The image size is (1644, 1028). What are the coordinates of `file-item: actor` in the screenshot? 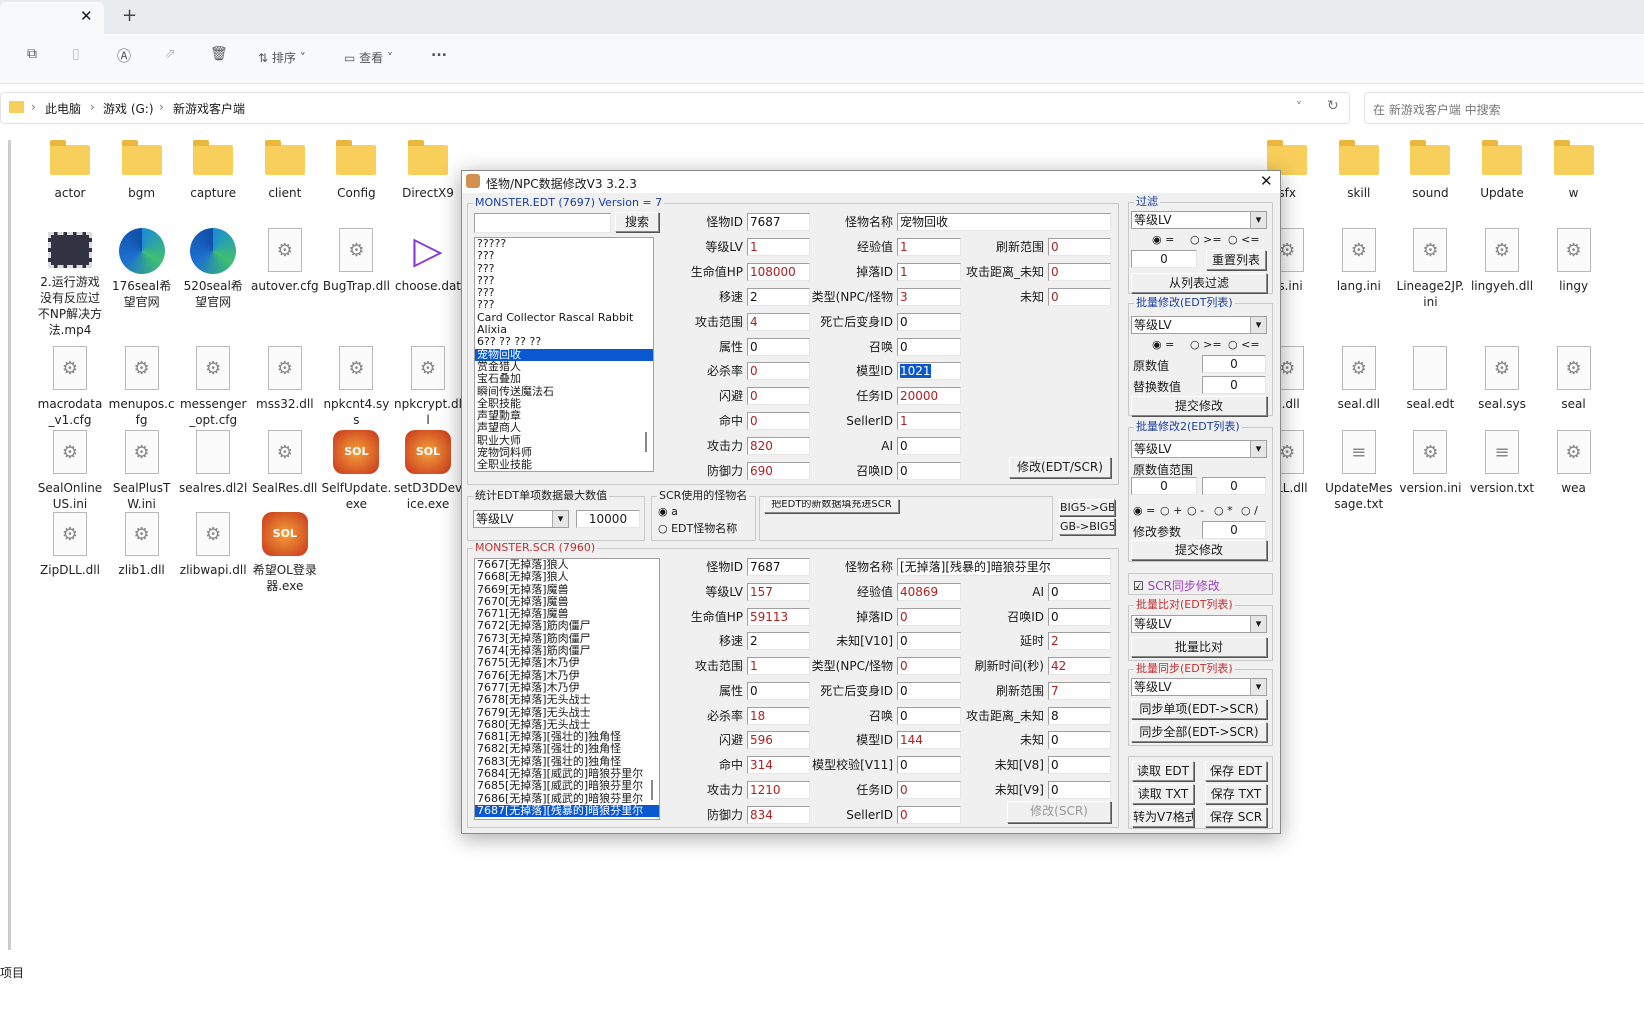 It's located at (70, 170).